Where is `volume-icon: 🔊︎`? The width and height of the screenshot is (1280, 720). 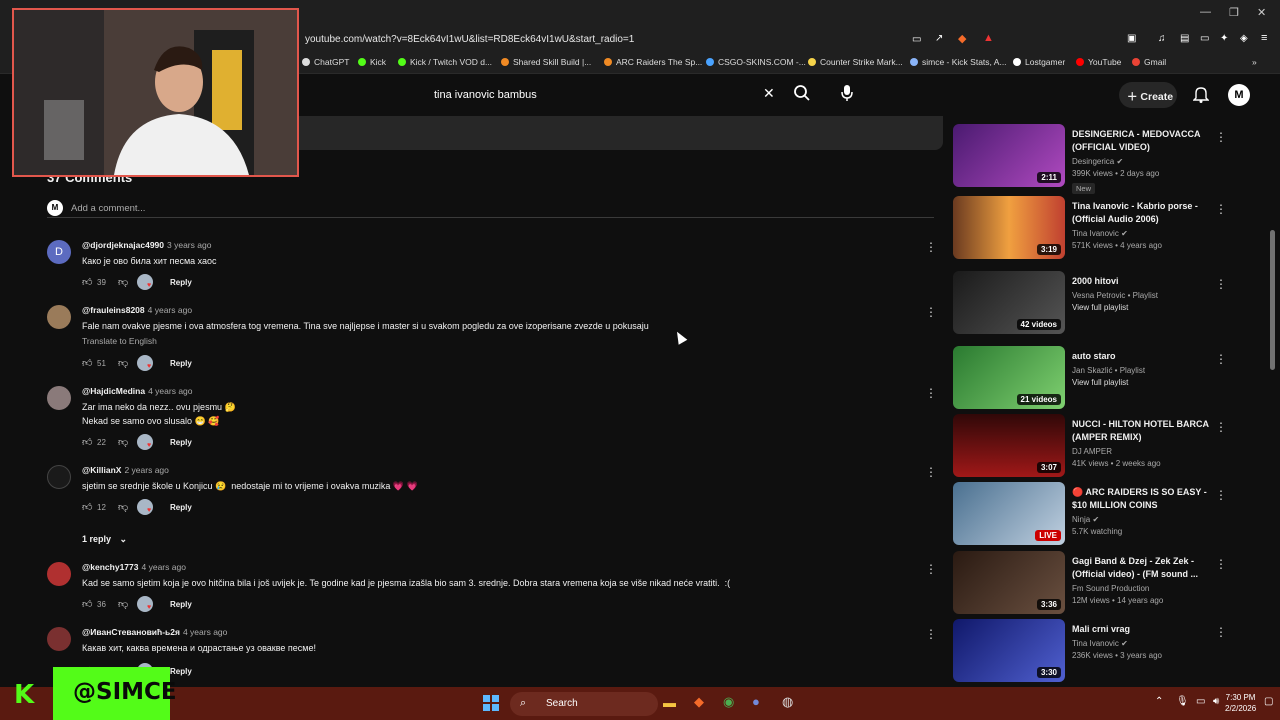 volume-icon: 🔊︎ is located at coordinates (1216, 701).